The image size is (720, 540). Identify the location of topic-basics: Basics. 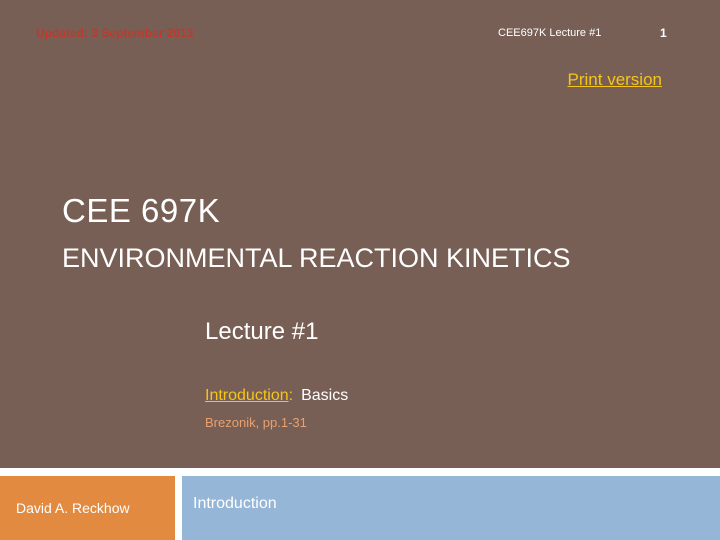
(325, 395).